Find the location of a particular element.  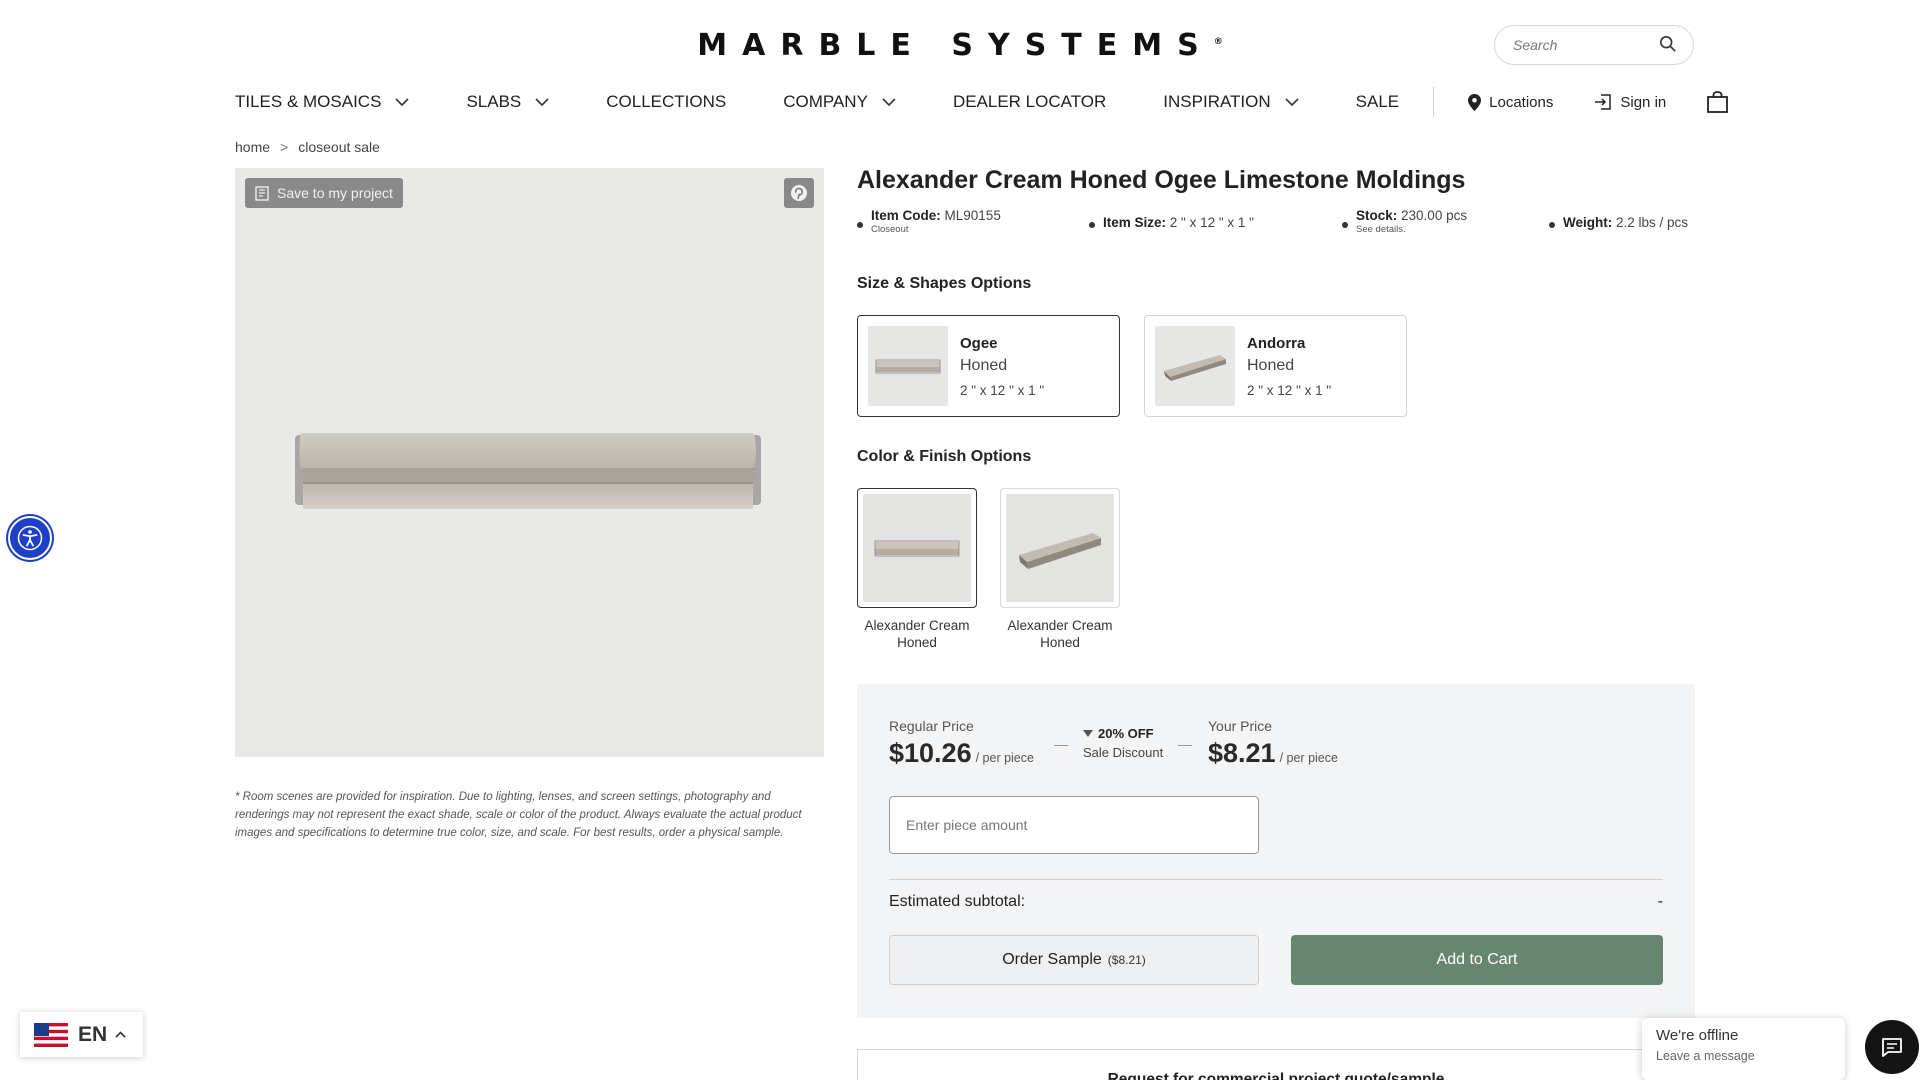

nav-collections: COLLECTIONS is located at coordinates (666, 102).